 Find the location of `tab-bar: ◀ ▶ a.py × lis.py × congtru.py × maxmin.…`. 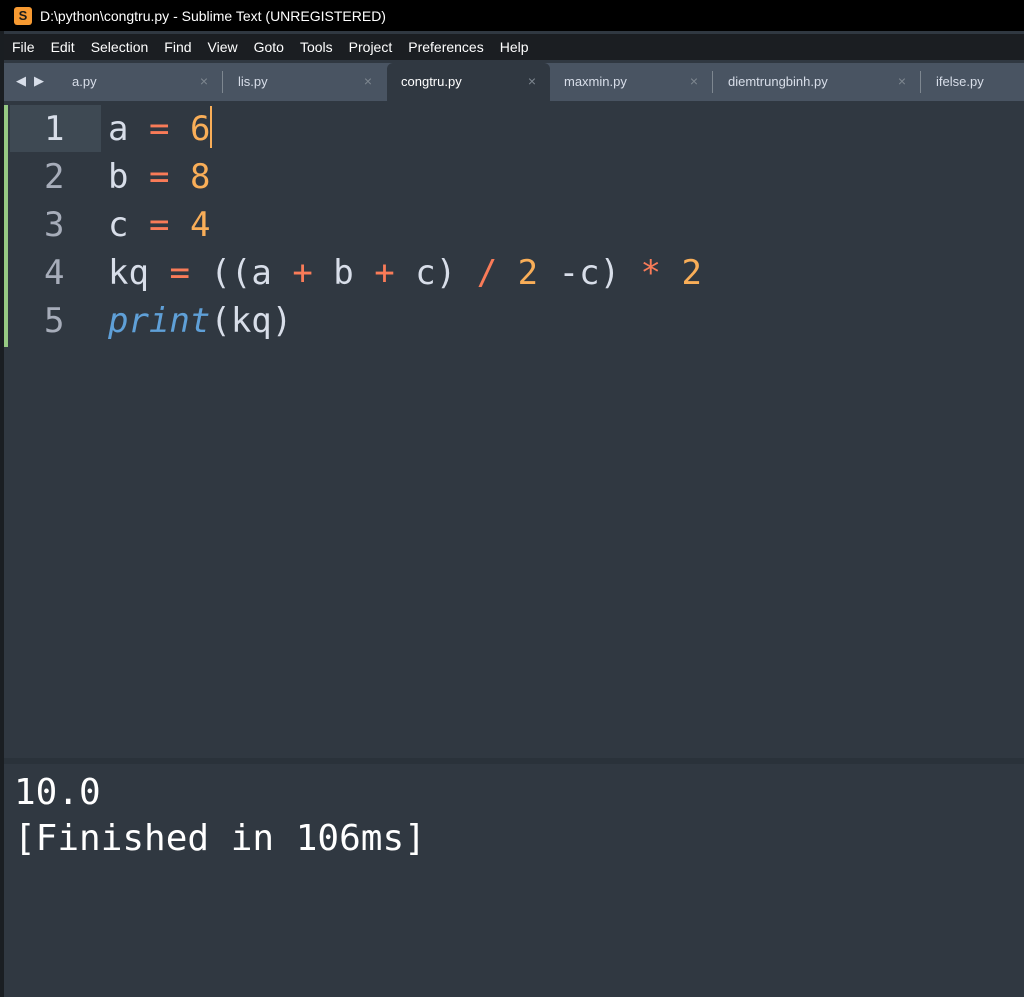

tab-bar: ◀ ▶ a.py × lis.py × congtru.py × maxmin.… is located at coordinates (514, 82).